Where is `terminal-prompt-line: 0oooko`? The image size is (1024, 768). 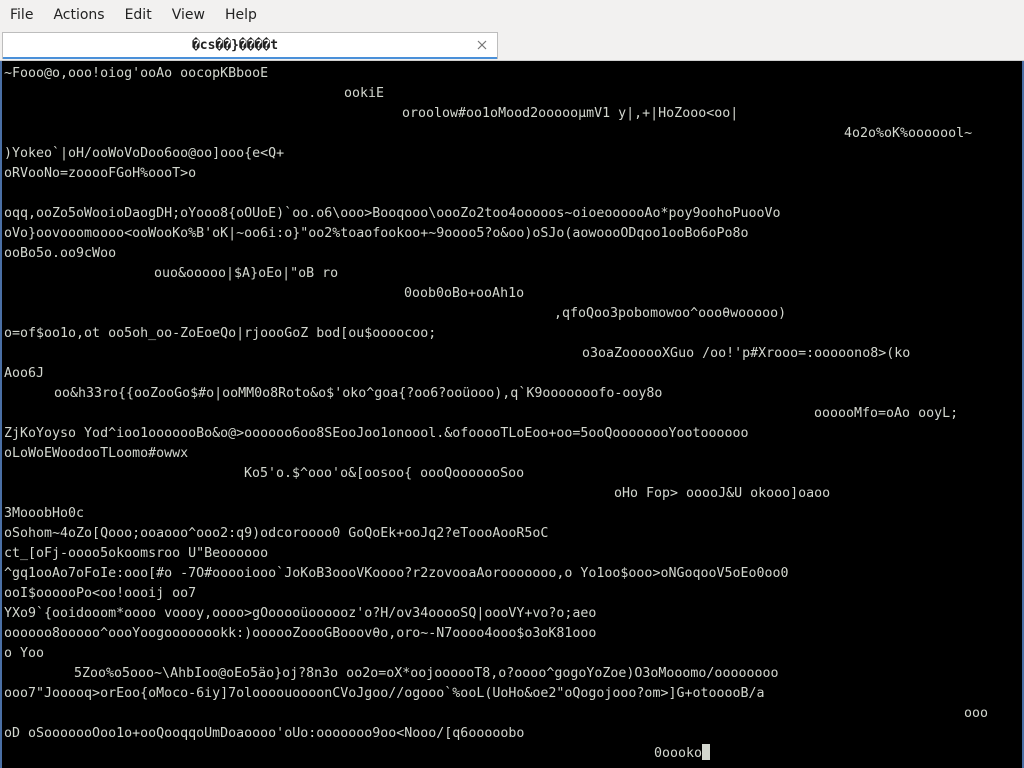
terminal-prompt-line: 0oooko is located at coordinates (682, 754).